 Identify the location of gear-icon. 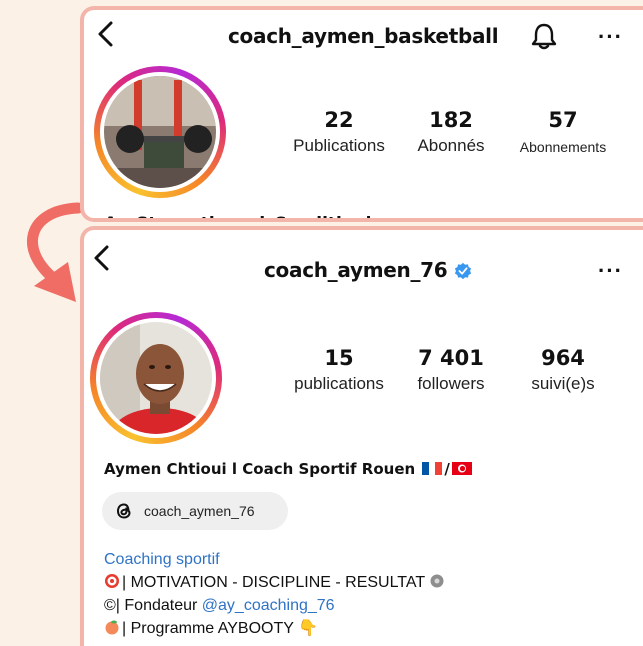
(437, 581).